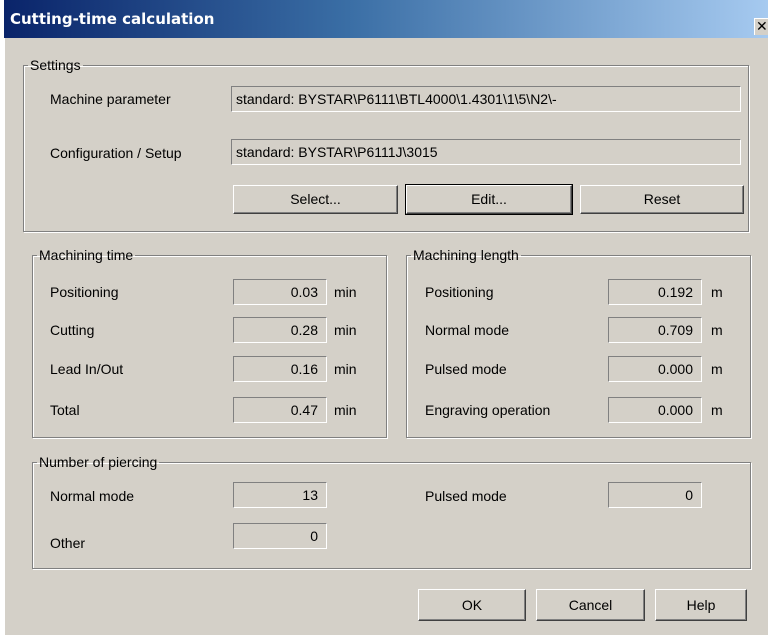 This screenshot has height=635, width=768. What do you see at coordinates (110, 99) in the screenshot?
I see `machine-parameter-label: Machine parameter` at bounding box center [110, 99].